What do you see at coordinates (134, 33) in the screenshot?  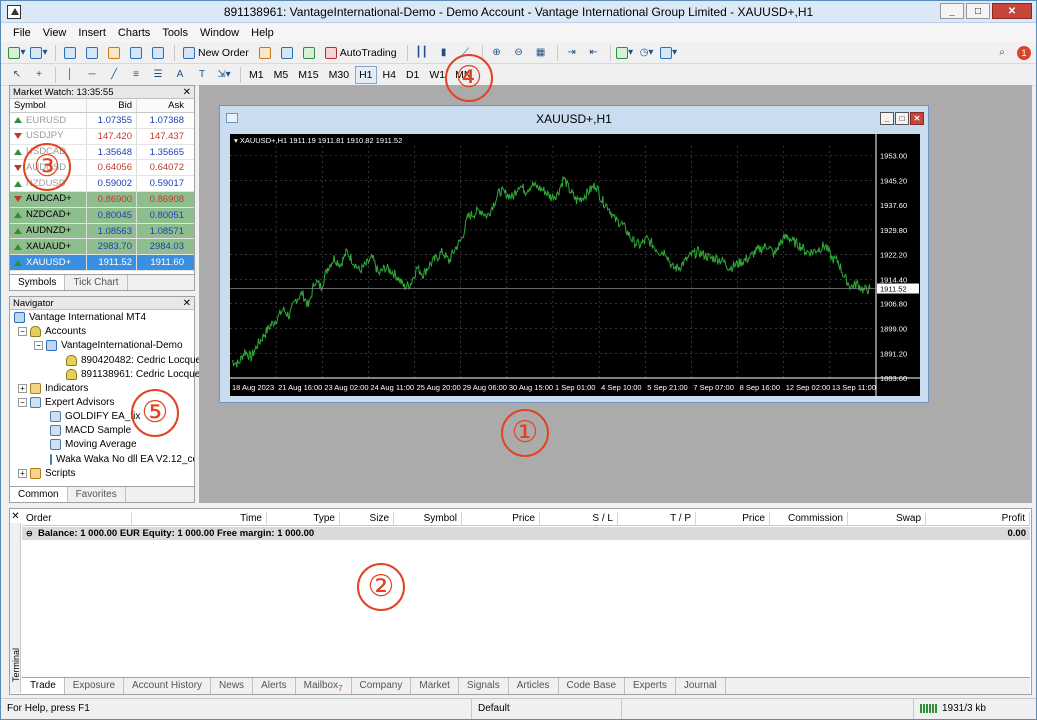 I see `menu-charts: Charts` at bounding box center [134, 33].